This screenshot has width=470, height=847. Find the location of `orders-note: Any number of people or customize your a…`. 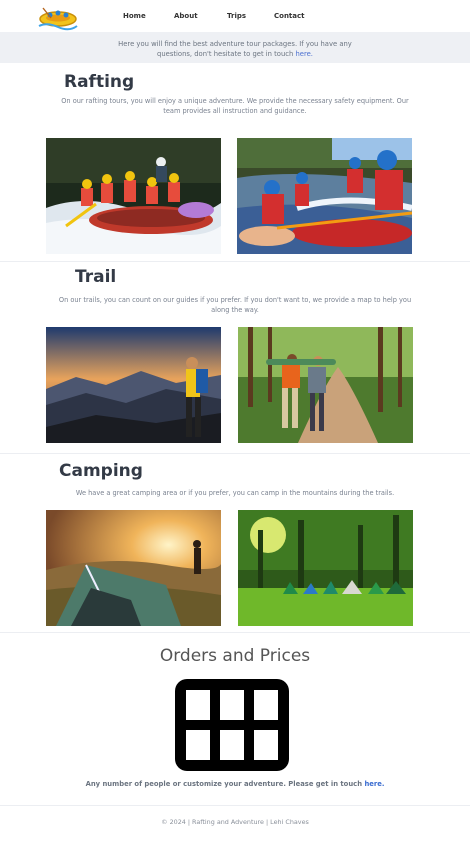

orders-note: Any number of people or customize your a… is located at coordinates (235, 784).